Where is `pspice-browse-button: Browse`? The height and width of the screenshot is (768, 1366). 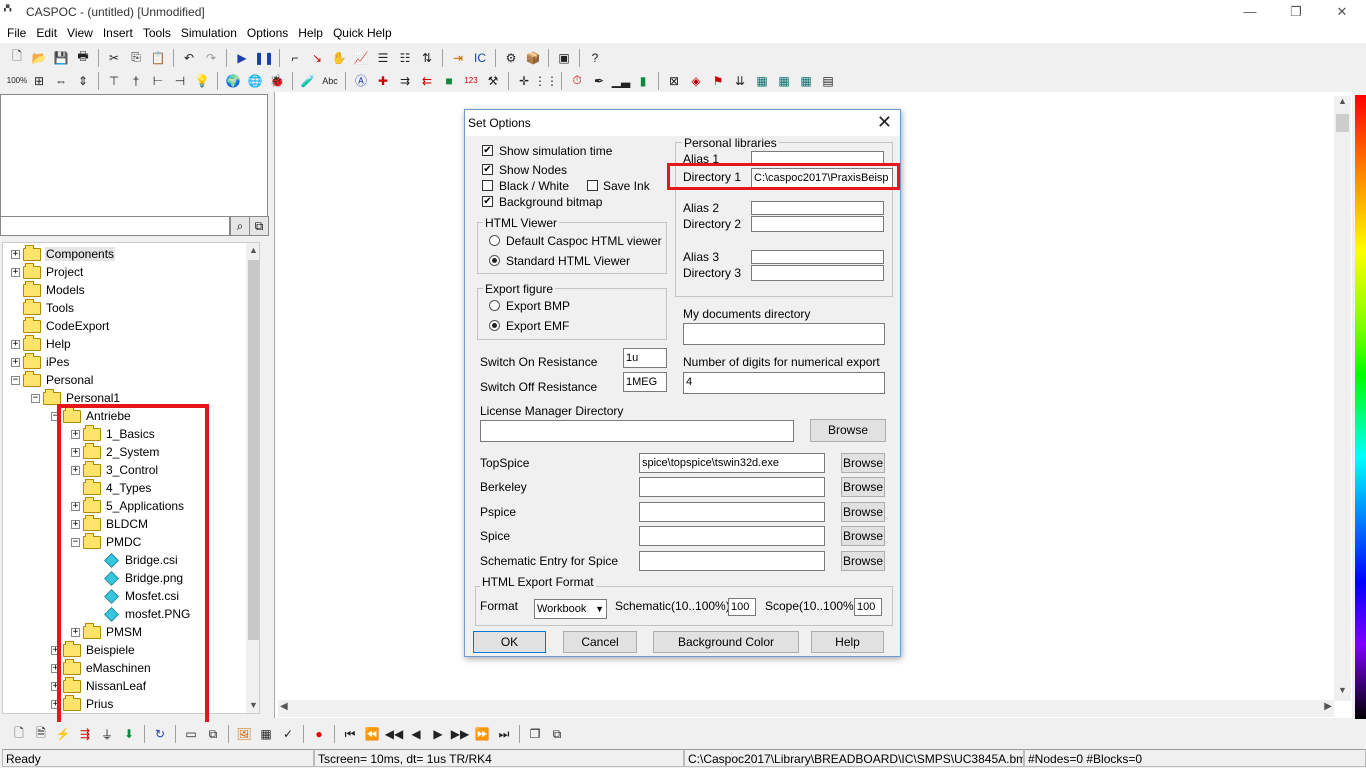
pspice-browse-button: Browse is located at coordinates (863, 512).